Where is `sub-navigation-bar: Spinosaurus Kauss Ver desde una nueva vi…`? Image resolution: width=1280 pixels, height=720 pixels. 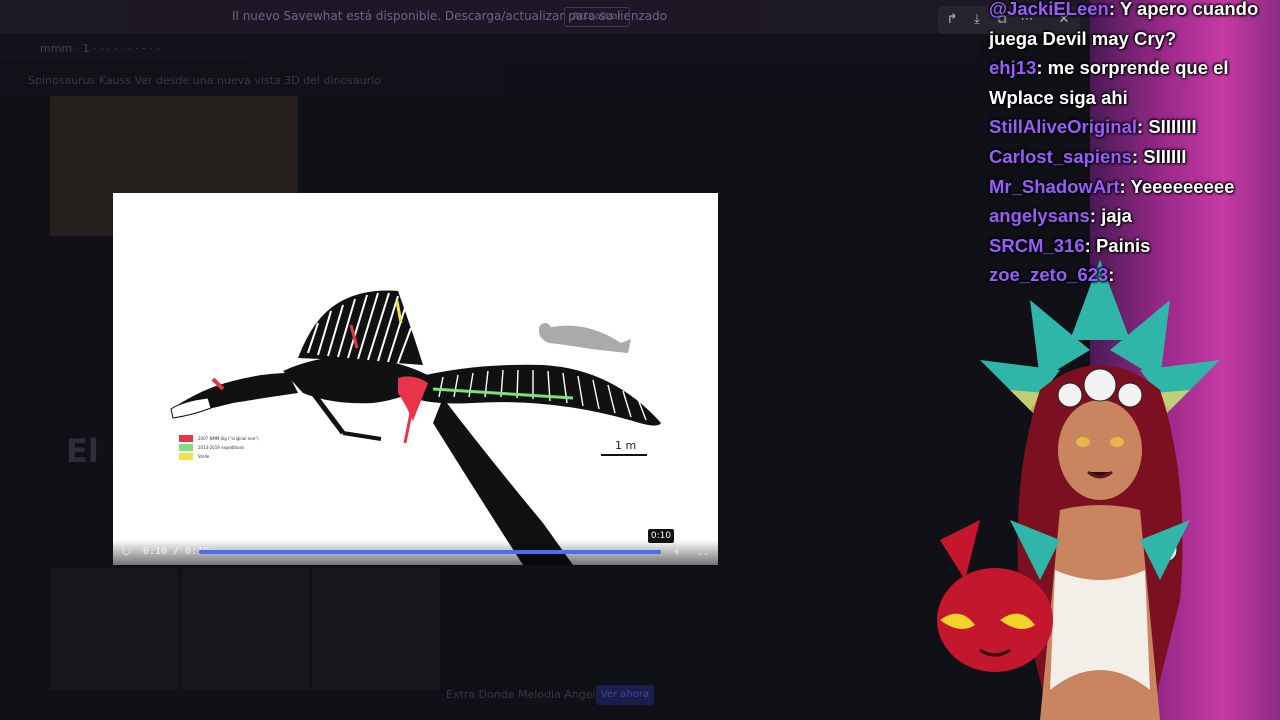 sub-navigation-bar: Spinosaurus Kauss Ver desde una nueva vi… is located at coordinates (500, 81).